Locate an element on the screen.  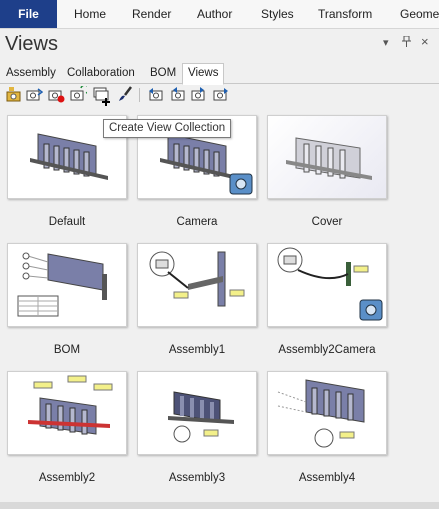
view-card-assembly2camera: Assembly2Camera is located at coordinates (327, 299).